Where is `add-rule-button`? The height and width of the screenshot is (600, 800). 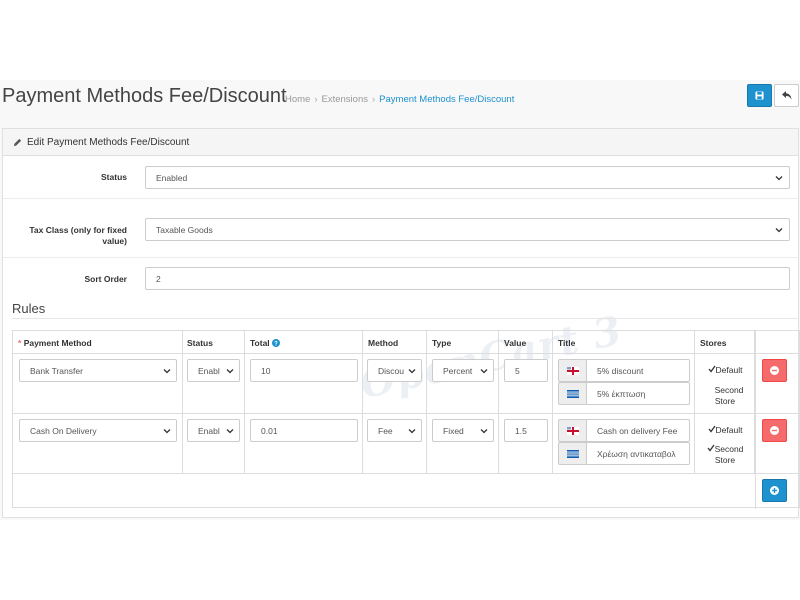
add-rule-button is located at coordinates (774, 490).